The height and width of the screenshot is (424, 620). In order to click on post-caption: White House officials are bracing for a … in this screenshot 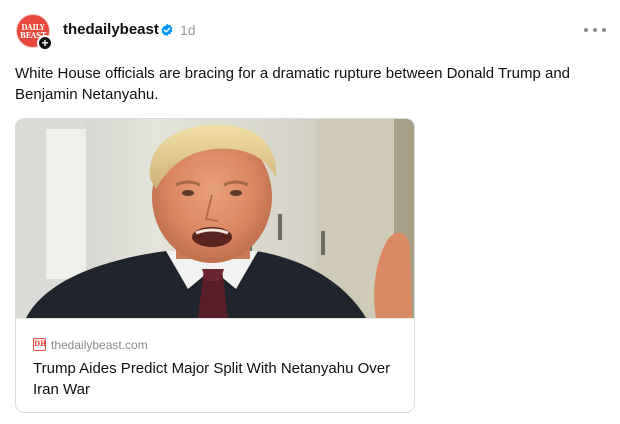, I will do `click(293, 84)`.